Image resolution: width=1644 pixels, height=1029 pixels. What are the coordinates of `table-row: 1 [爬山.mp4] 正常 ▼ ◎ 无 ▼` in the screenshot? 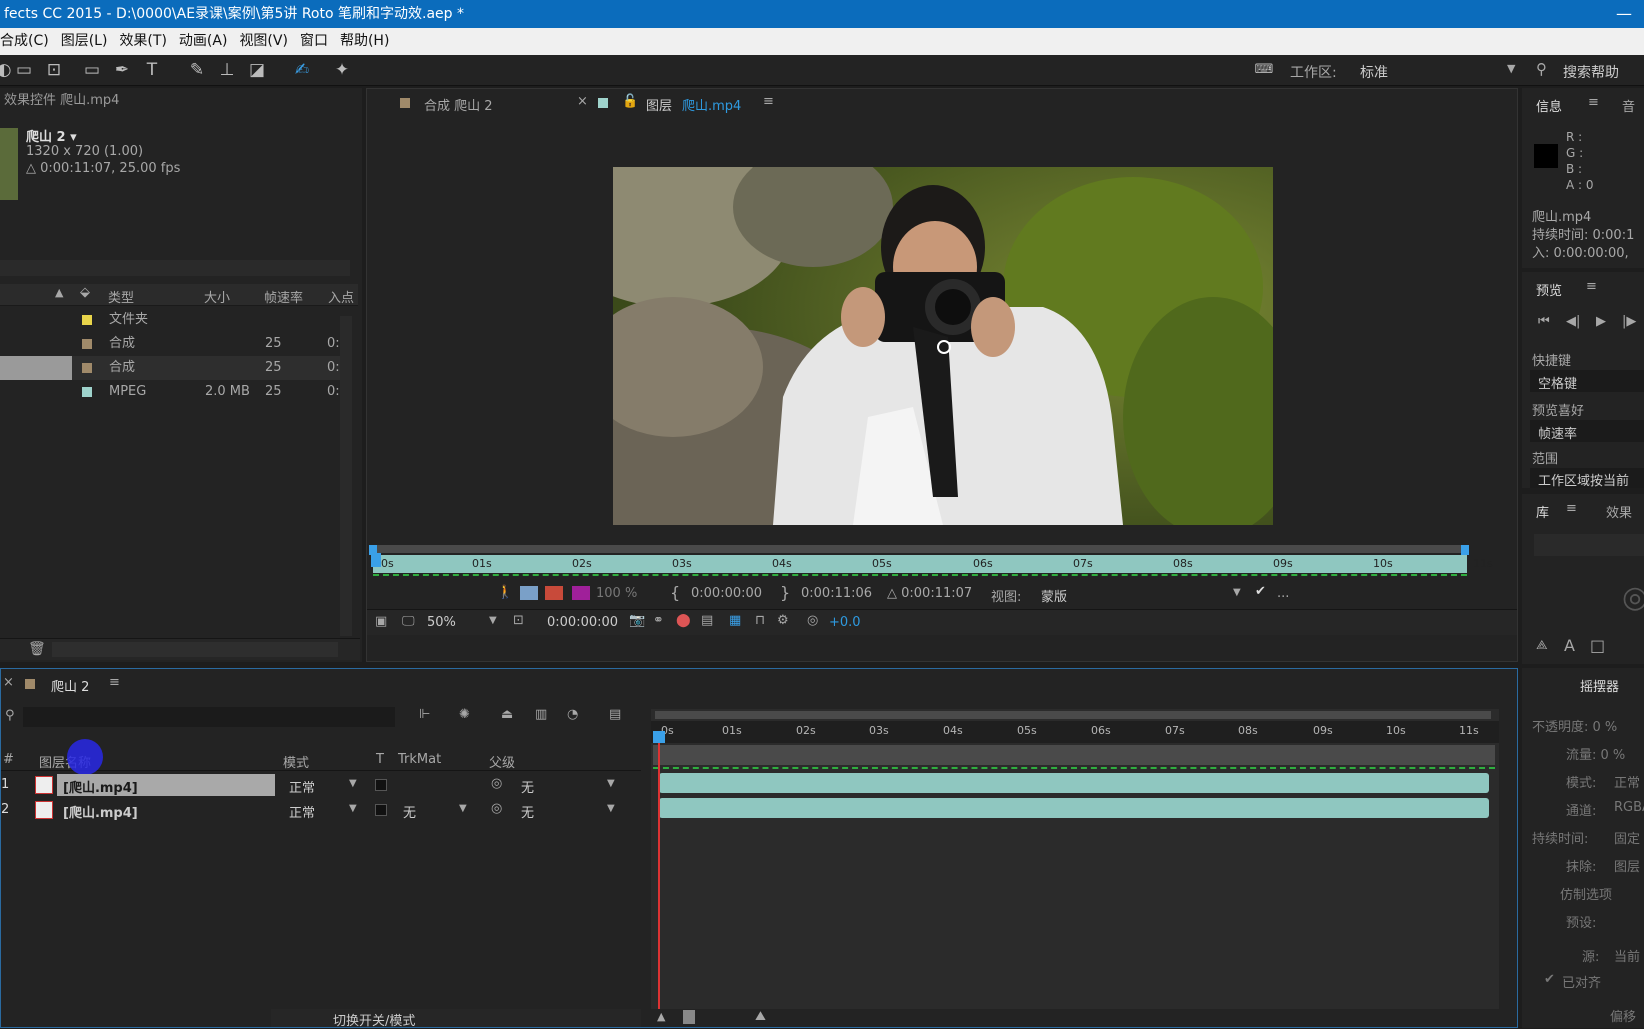 It's located at (321, 785).